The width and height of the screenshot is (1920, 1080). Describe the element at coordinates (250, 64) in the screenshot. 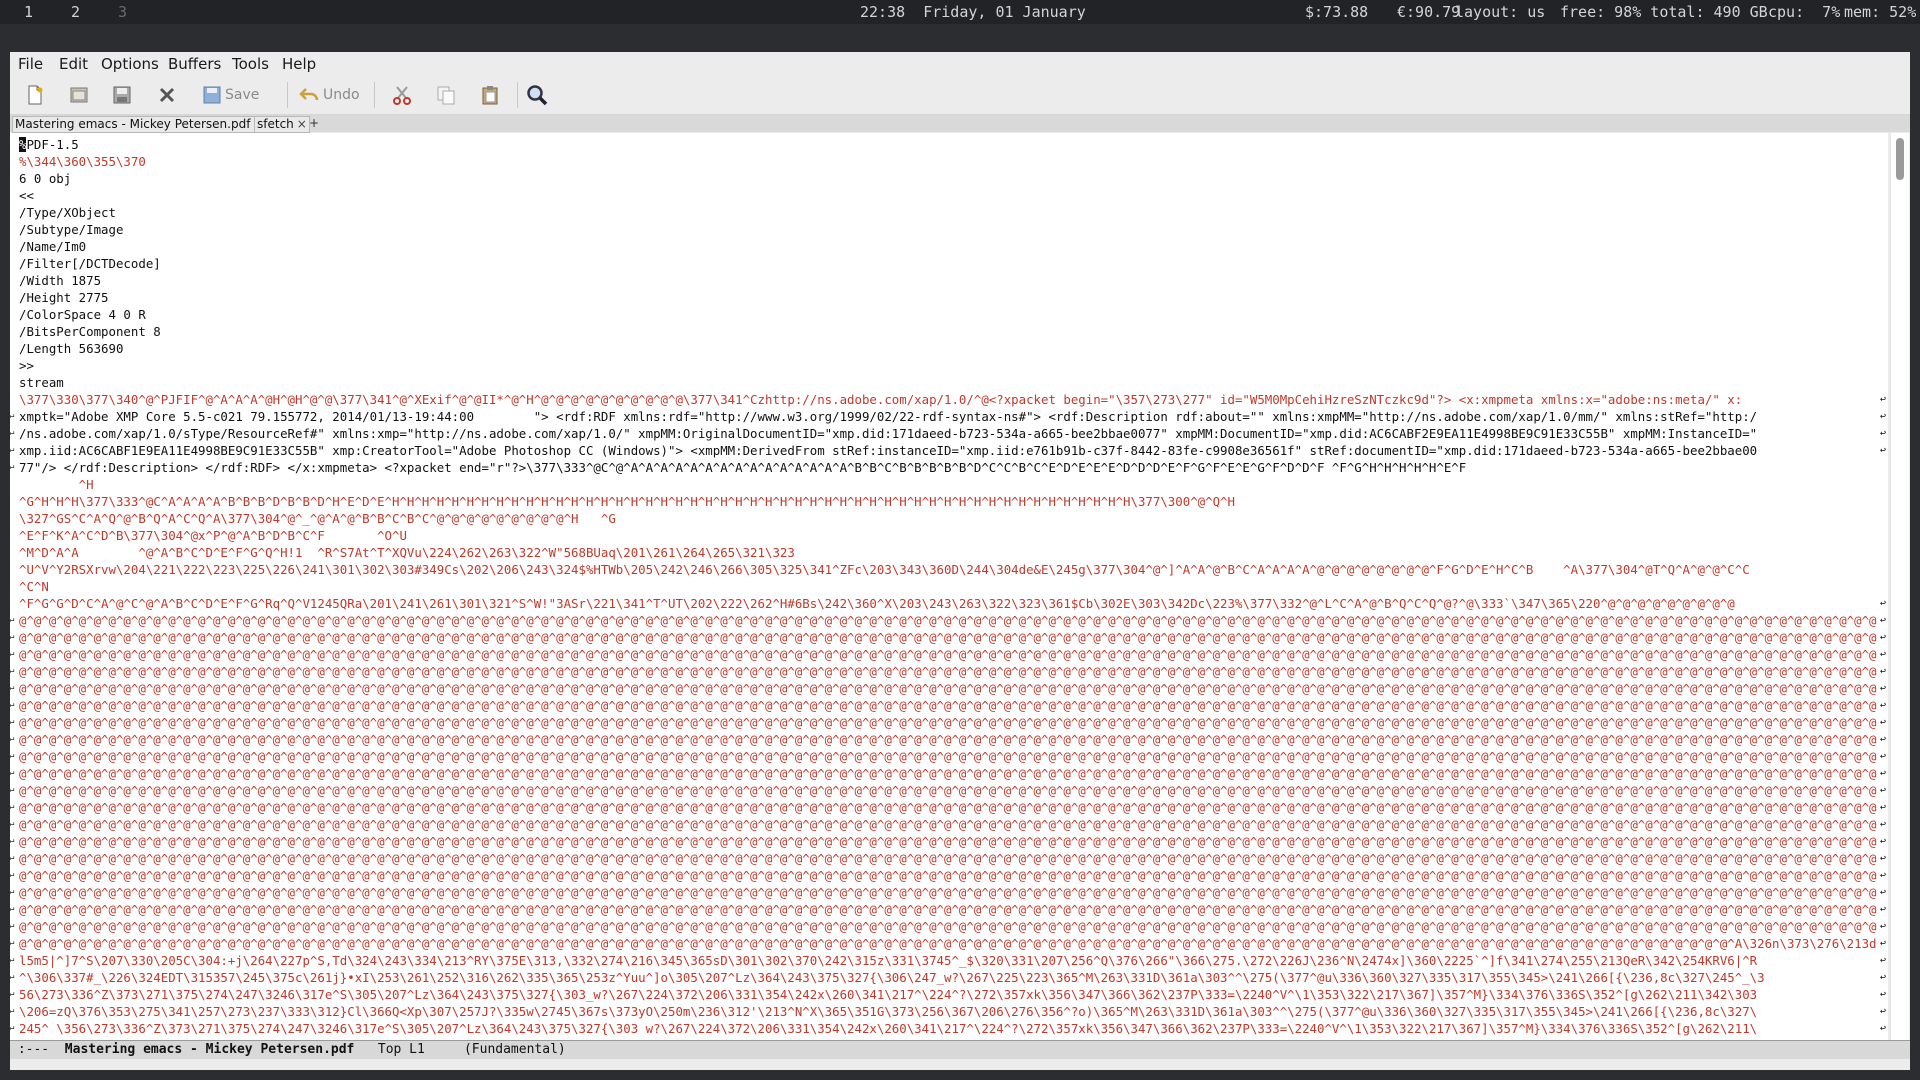

I see `menu-tools: Tools` at that location.